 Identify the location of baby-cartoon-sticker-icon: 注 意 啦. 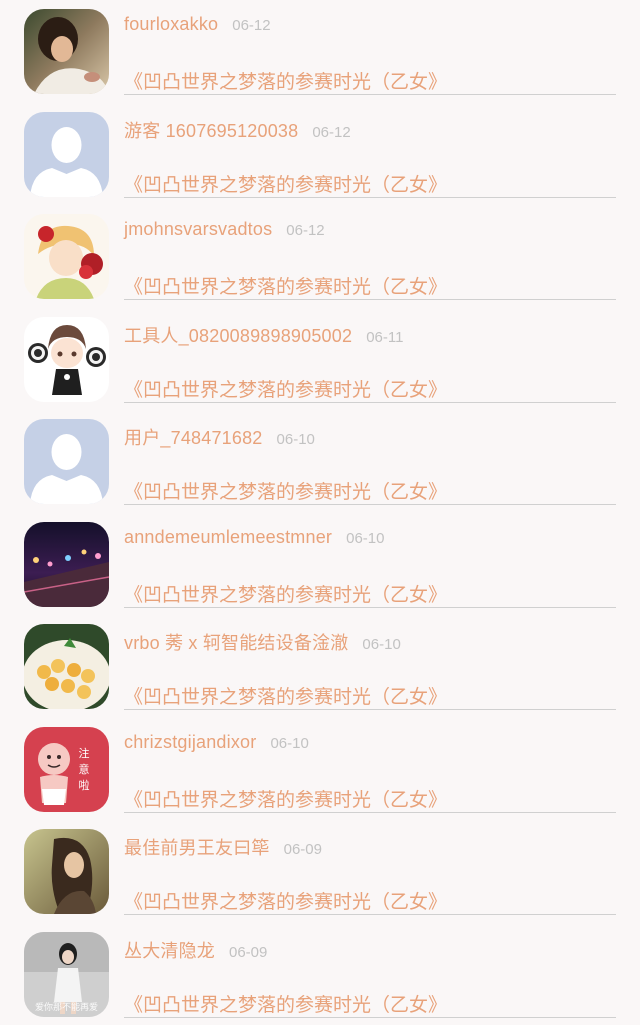
(66, 769).